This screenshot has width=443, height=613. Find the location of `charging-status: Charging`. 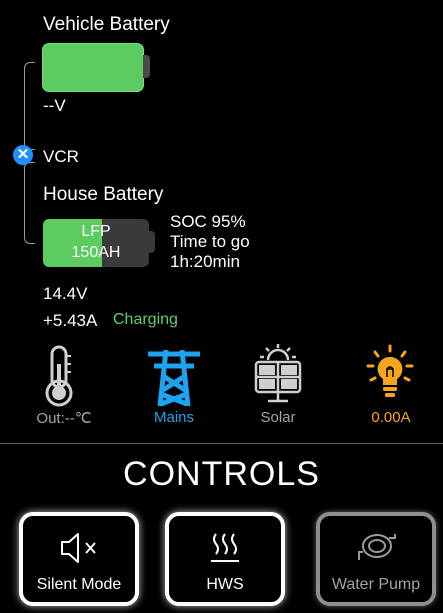

charging-status: Charging is located at coordinates (145, 319).